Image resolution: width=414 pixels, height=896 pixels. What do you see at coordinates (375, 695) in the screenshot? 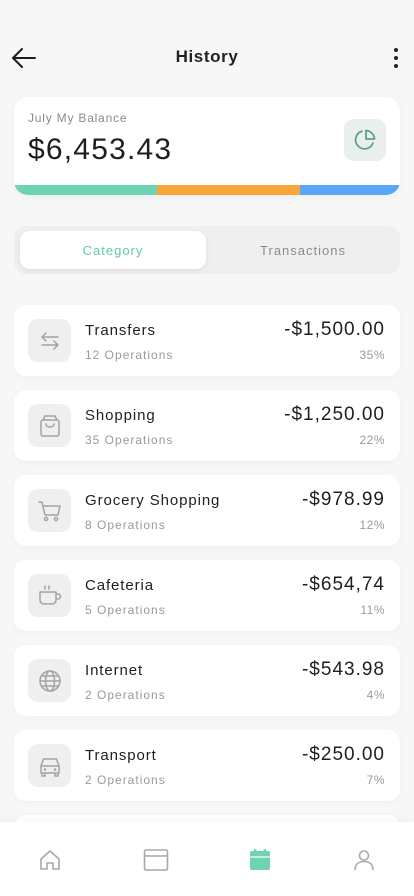
I see `category-percent: 4%` at bounding box center [375, 695].